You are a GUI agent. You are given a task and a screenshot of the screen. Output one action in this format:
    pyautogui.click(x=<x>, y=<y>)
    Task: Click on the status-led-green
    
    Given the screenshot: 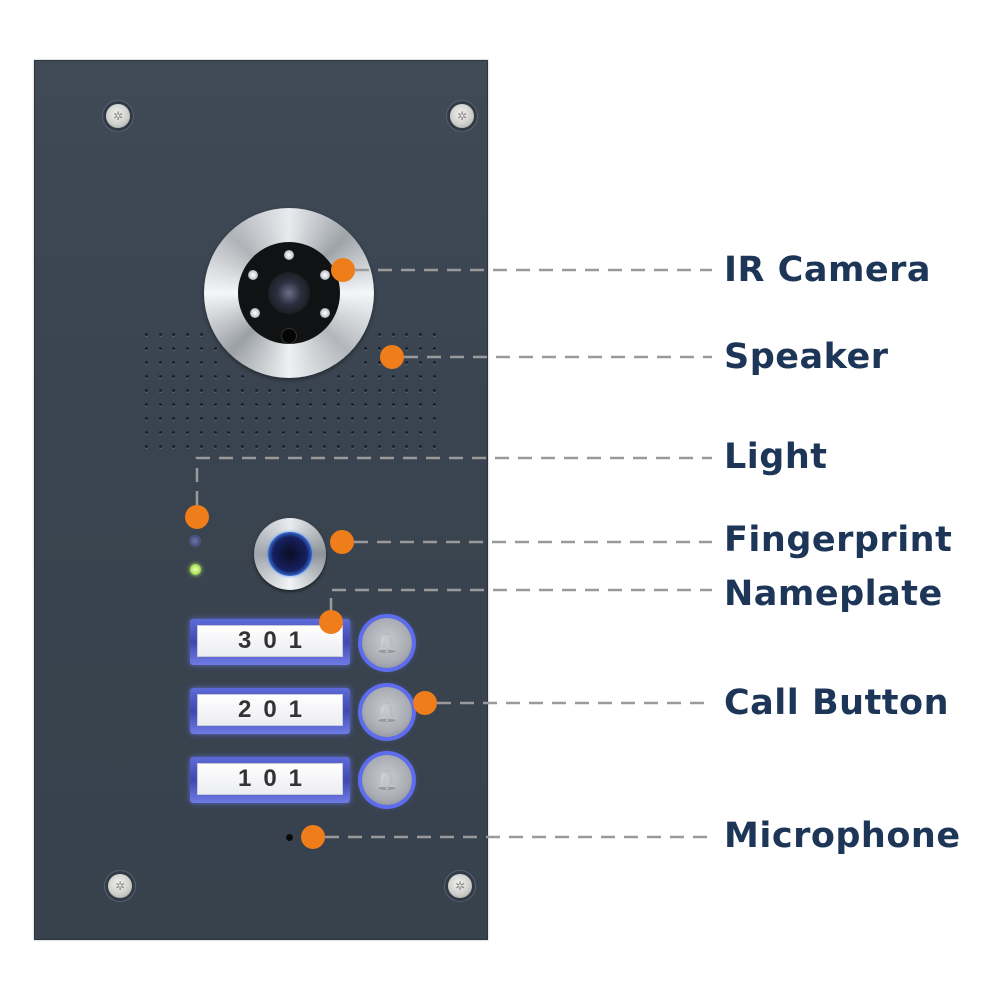 What is the action you would take?
    pyautogui.click(x=195, y=569)
    